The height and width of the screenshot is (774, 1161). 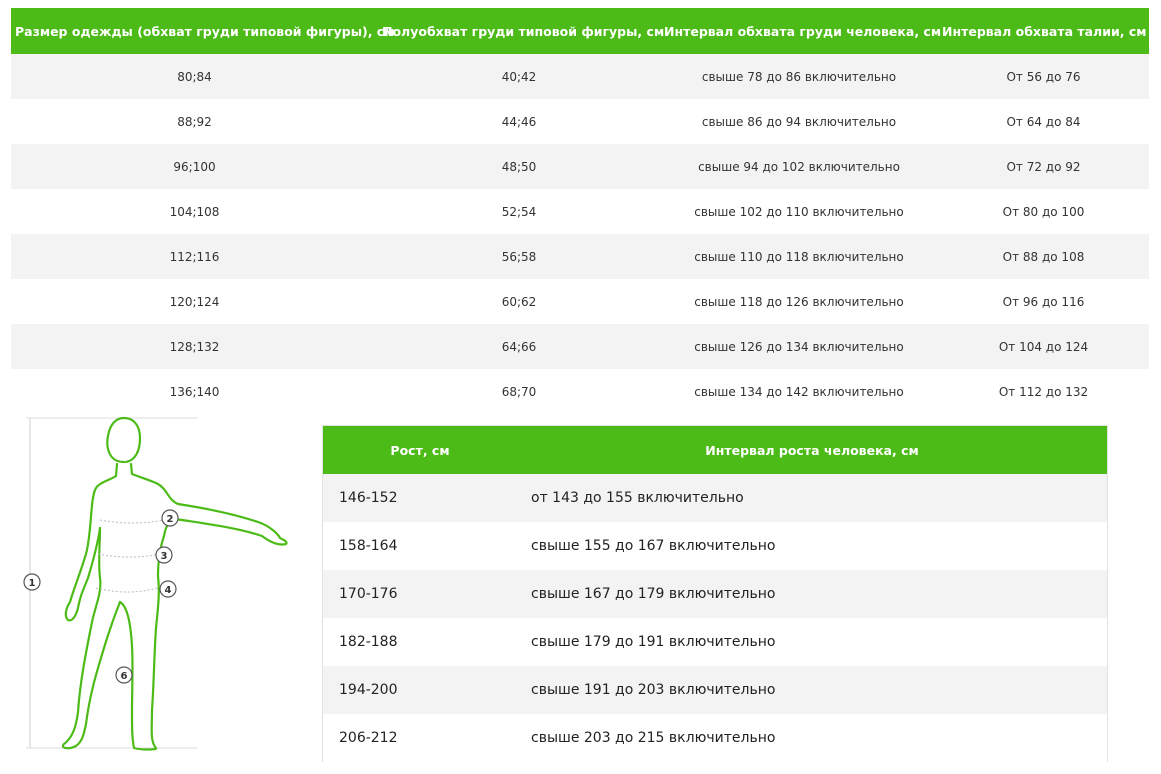 I want to click on table-cell: 96;100, so click(x=194, y=166).